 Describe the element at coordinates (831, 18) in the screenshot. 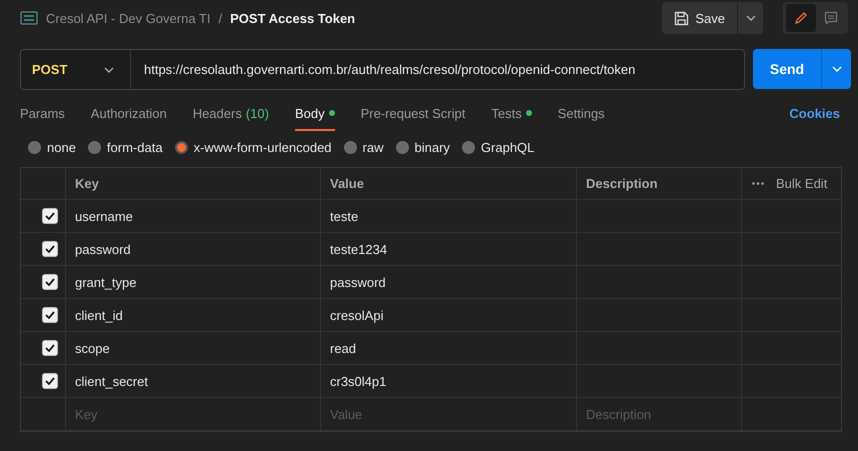

I see `comment-icon` at that location.